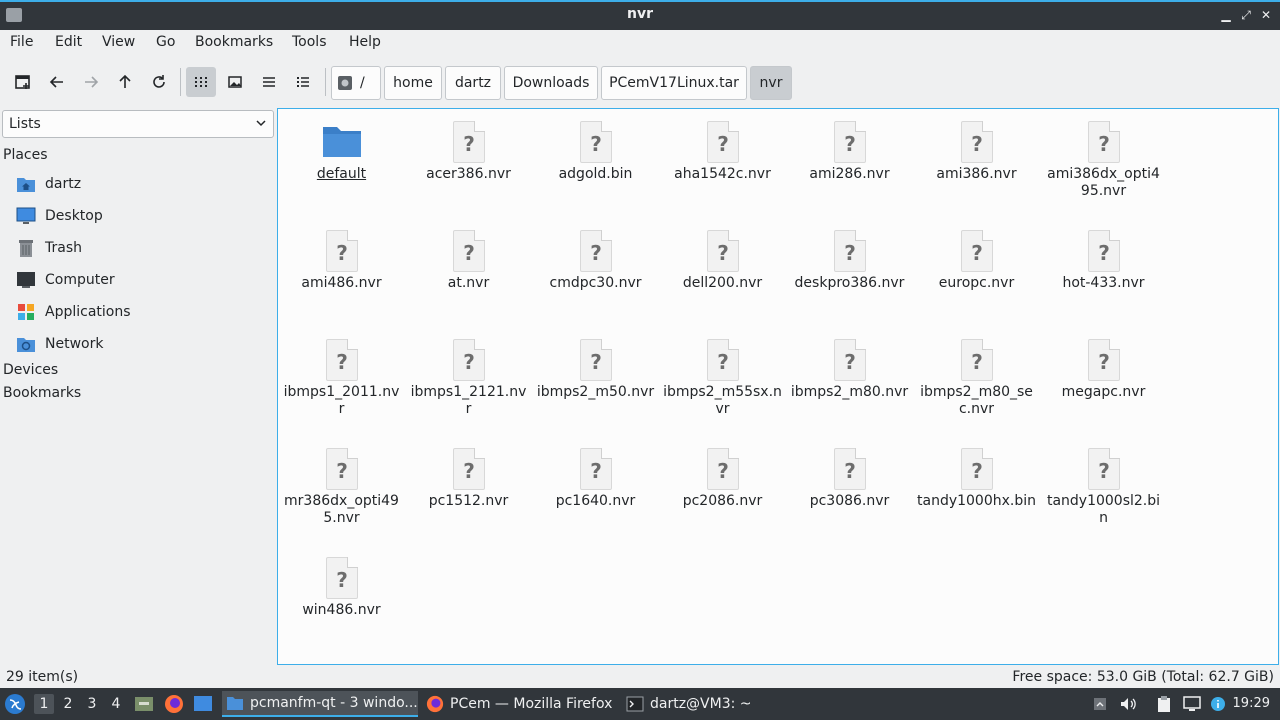 This screenshot has width=1280, height=720. Describe the element at coordinates (702, 704) in the screenshot. I see `task-terminal: dartz@VM3: ~` at that location.